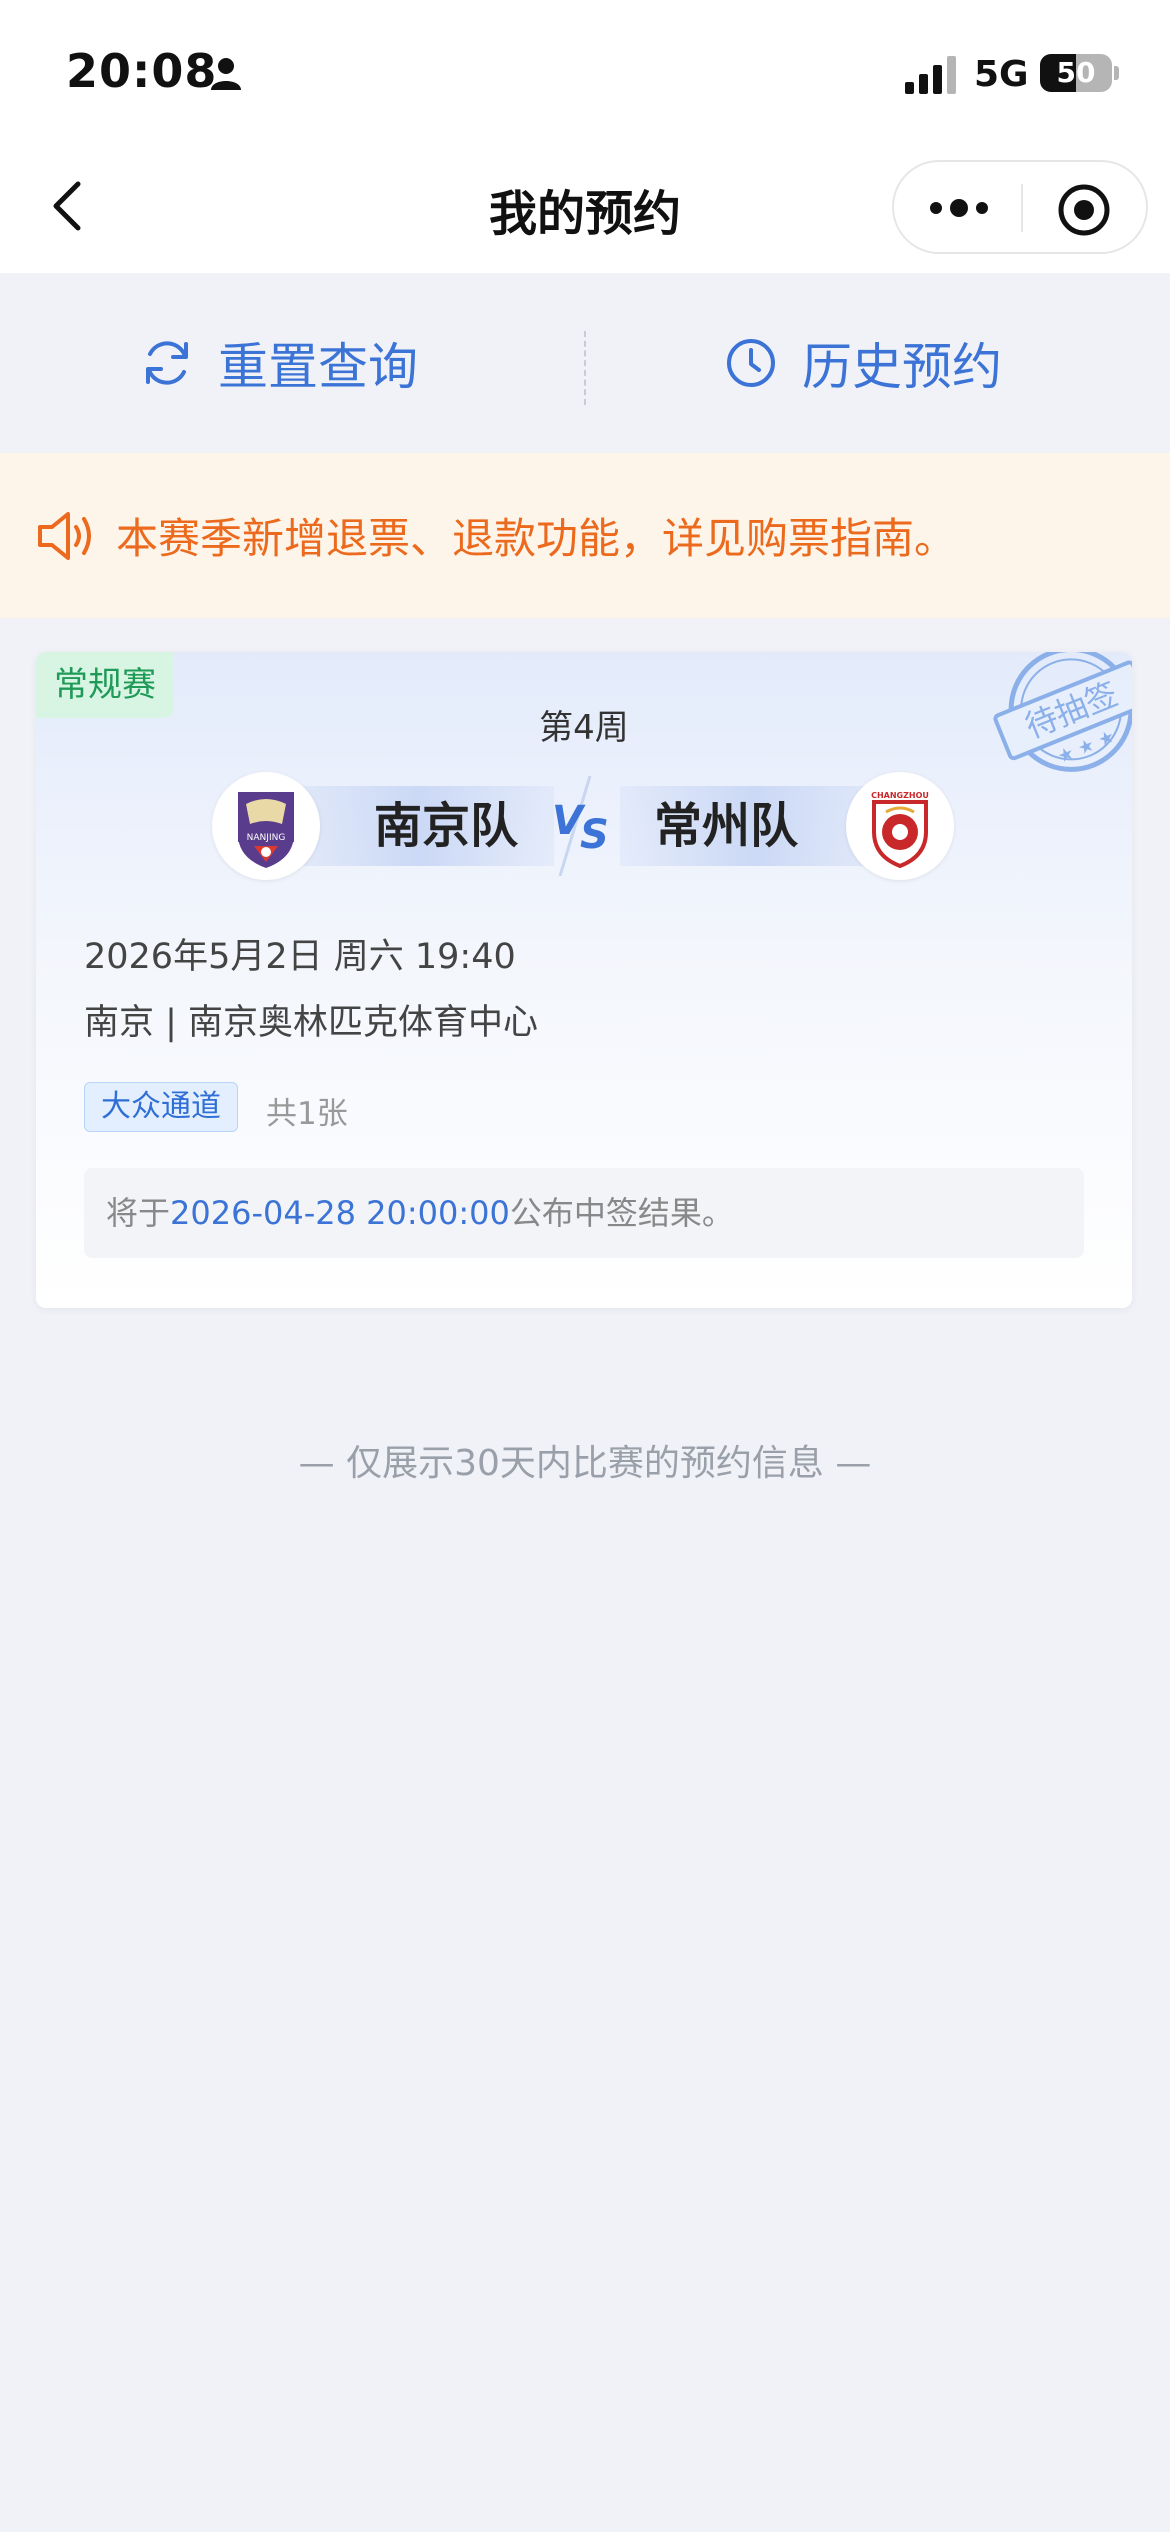 The width and height of the screenshot is (1170, 2532). What do you see at coordinates (142, 71) in the screenshot?
I see `status-time: 20:08` at bounding box center [142, 71].